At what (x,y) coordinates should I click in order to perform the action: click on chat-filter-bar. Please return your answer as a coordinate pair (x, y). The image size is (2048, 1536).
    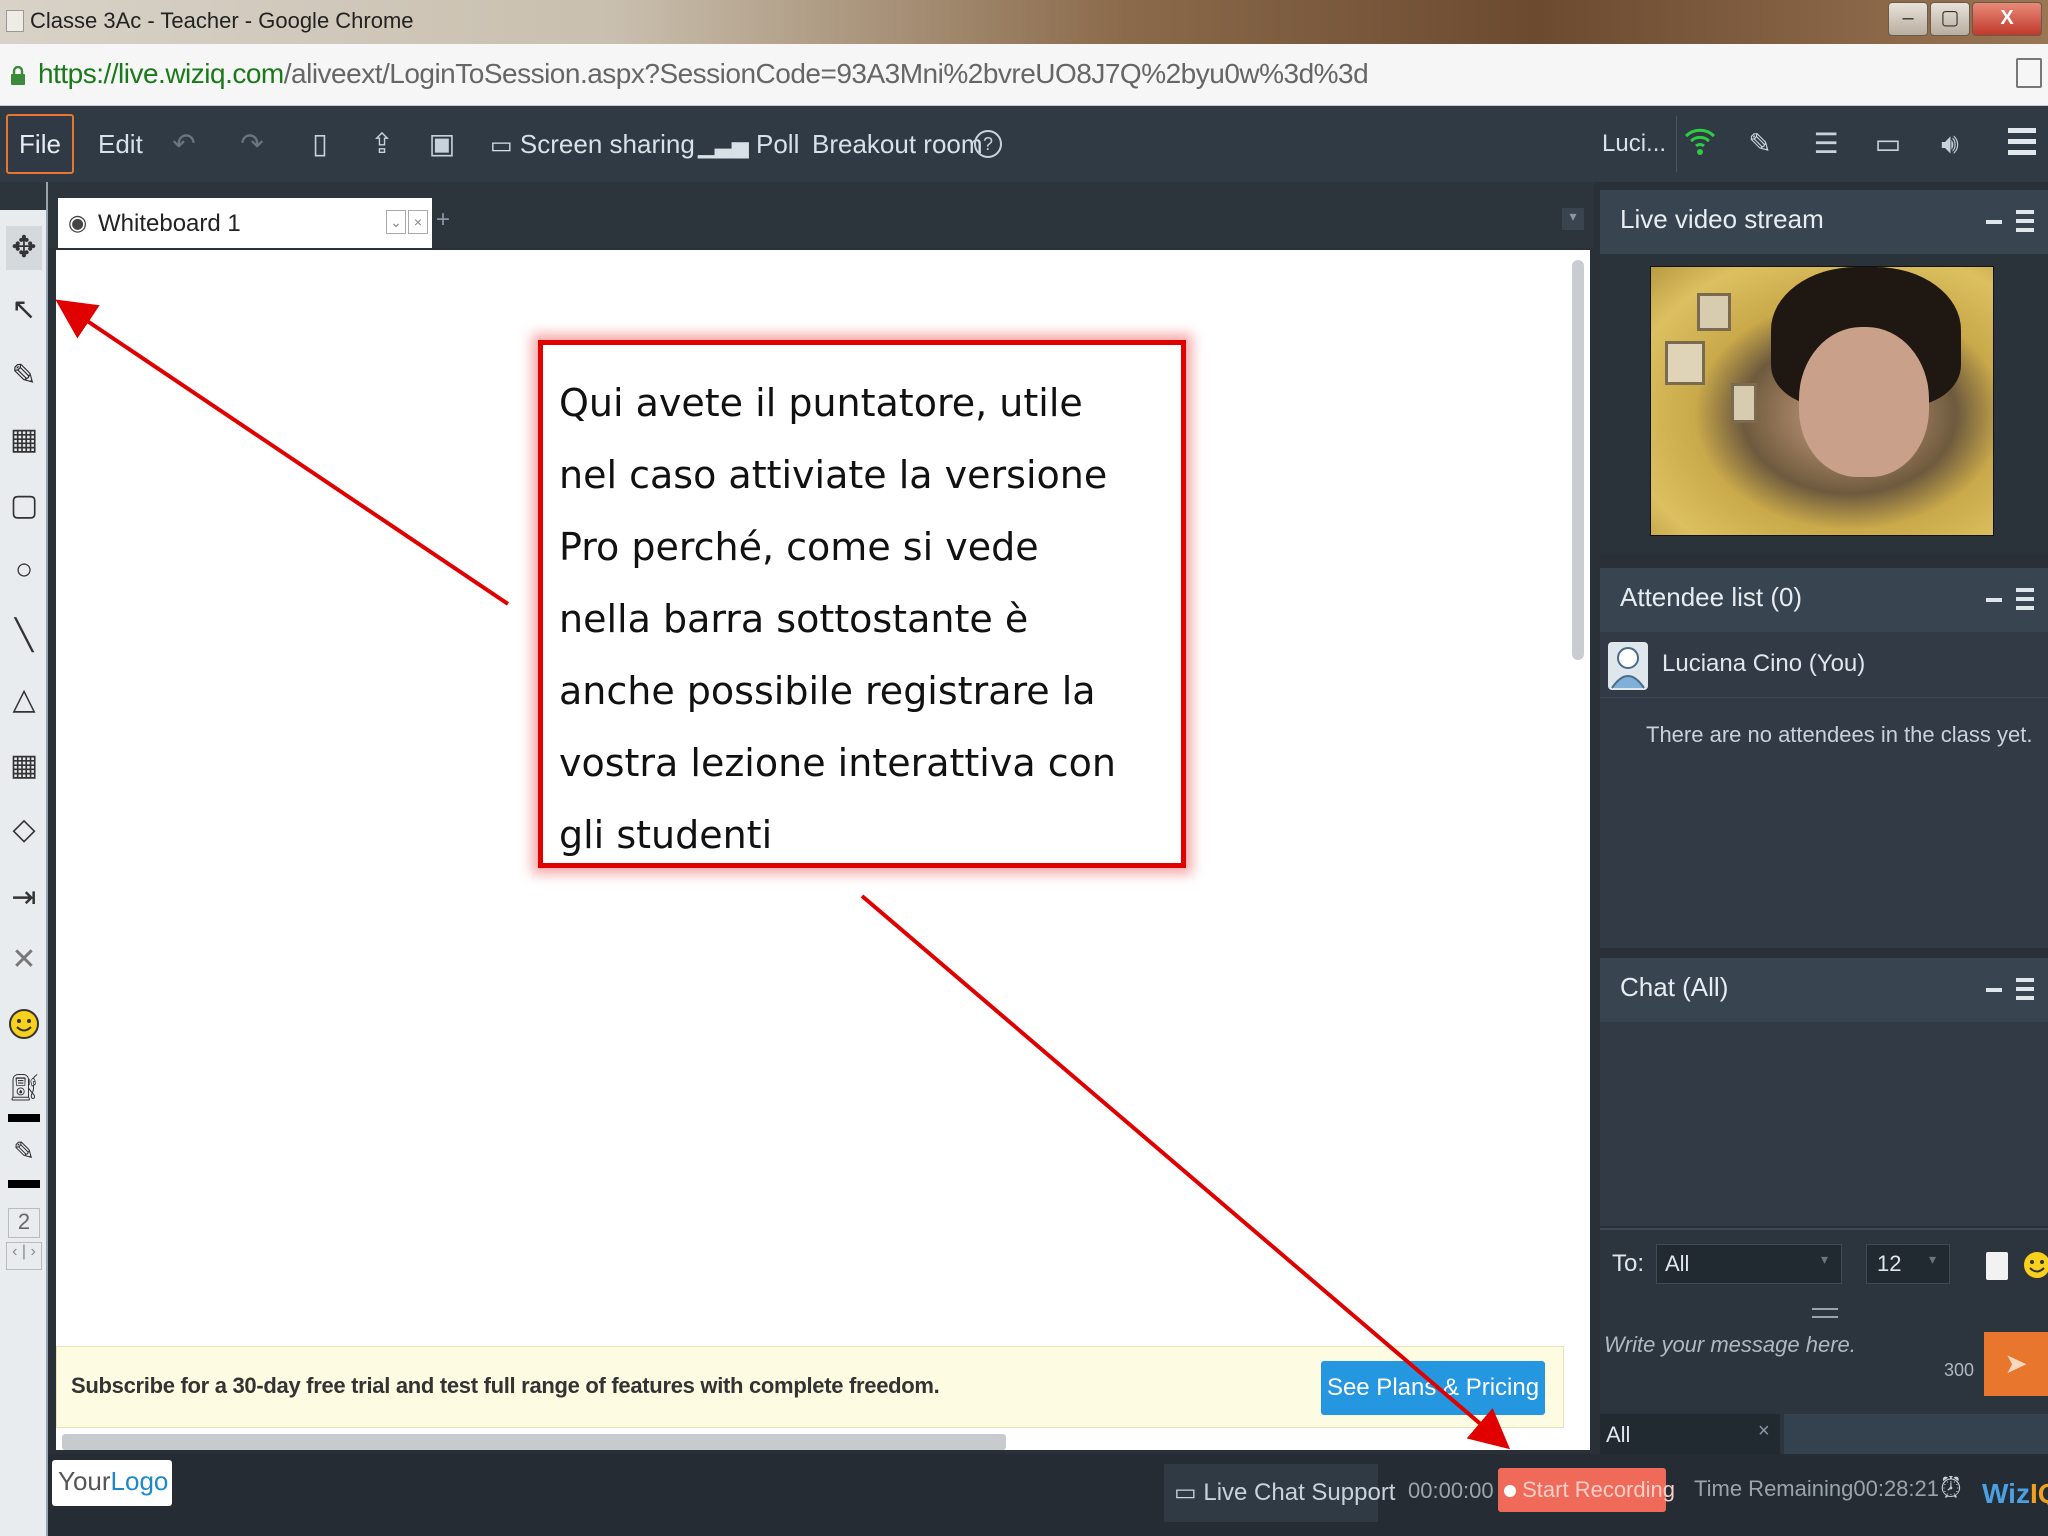
    Looking at the image, I should click on (1916, 1434).